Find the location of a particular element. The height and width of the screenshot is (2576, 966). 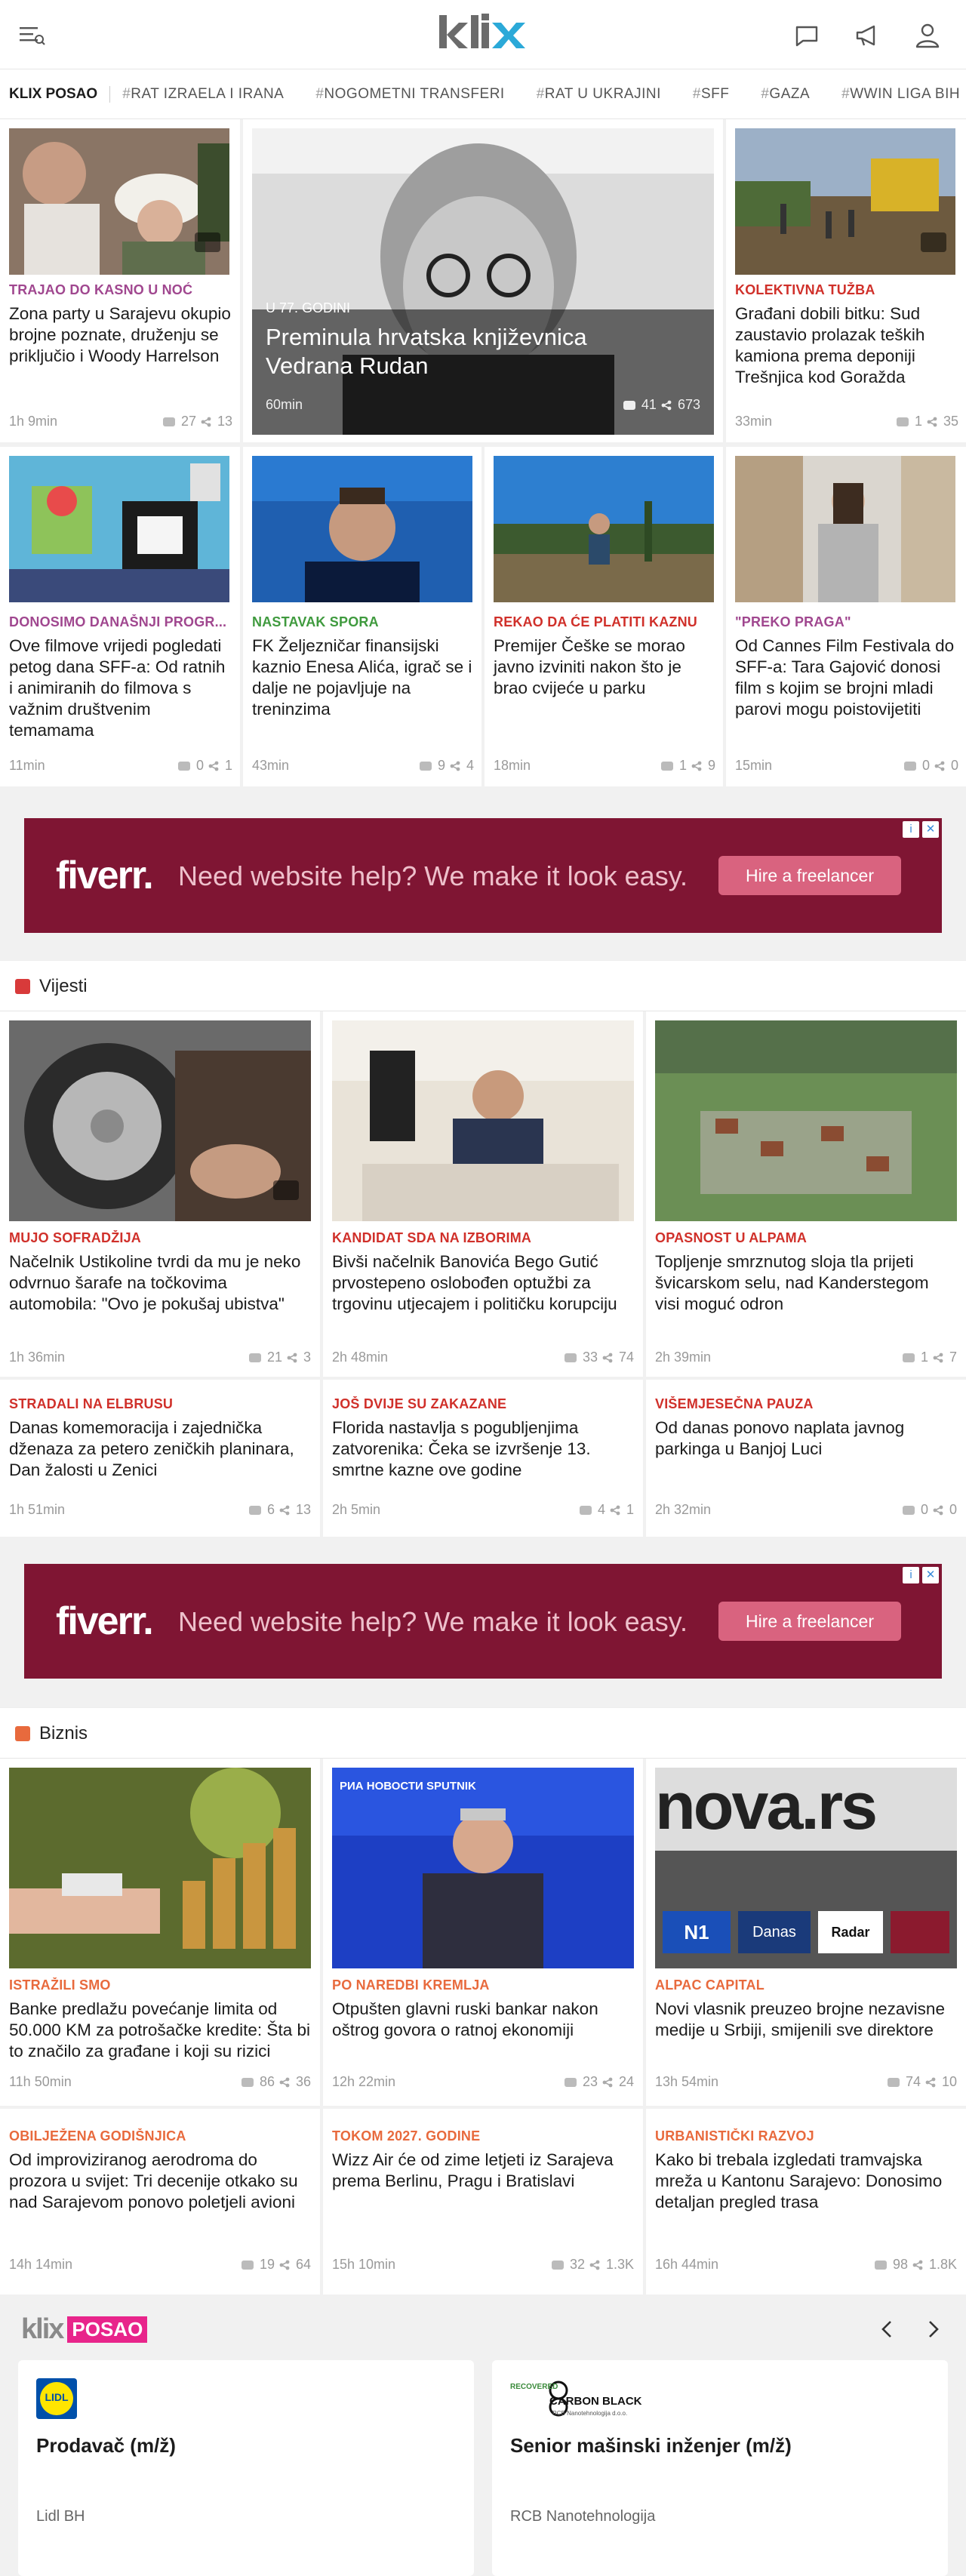

megaphone-icon is located at coordinates (867, 35).